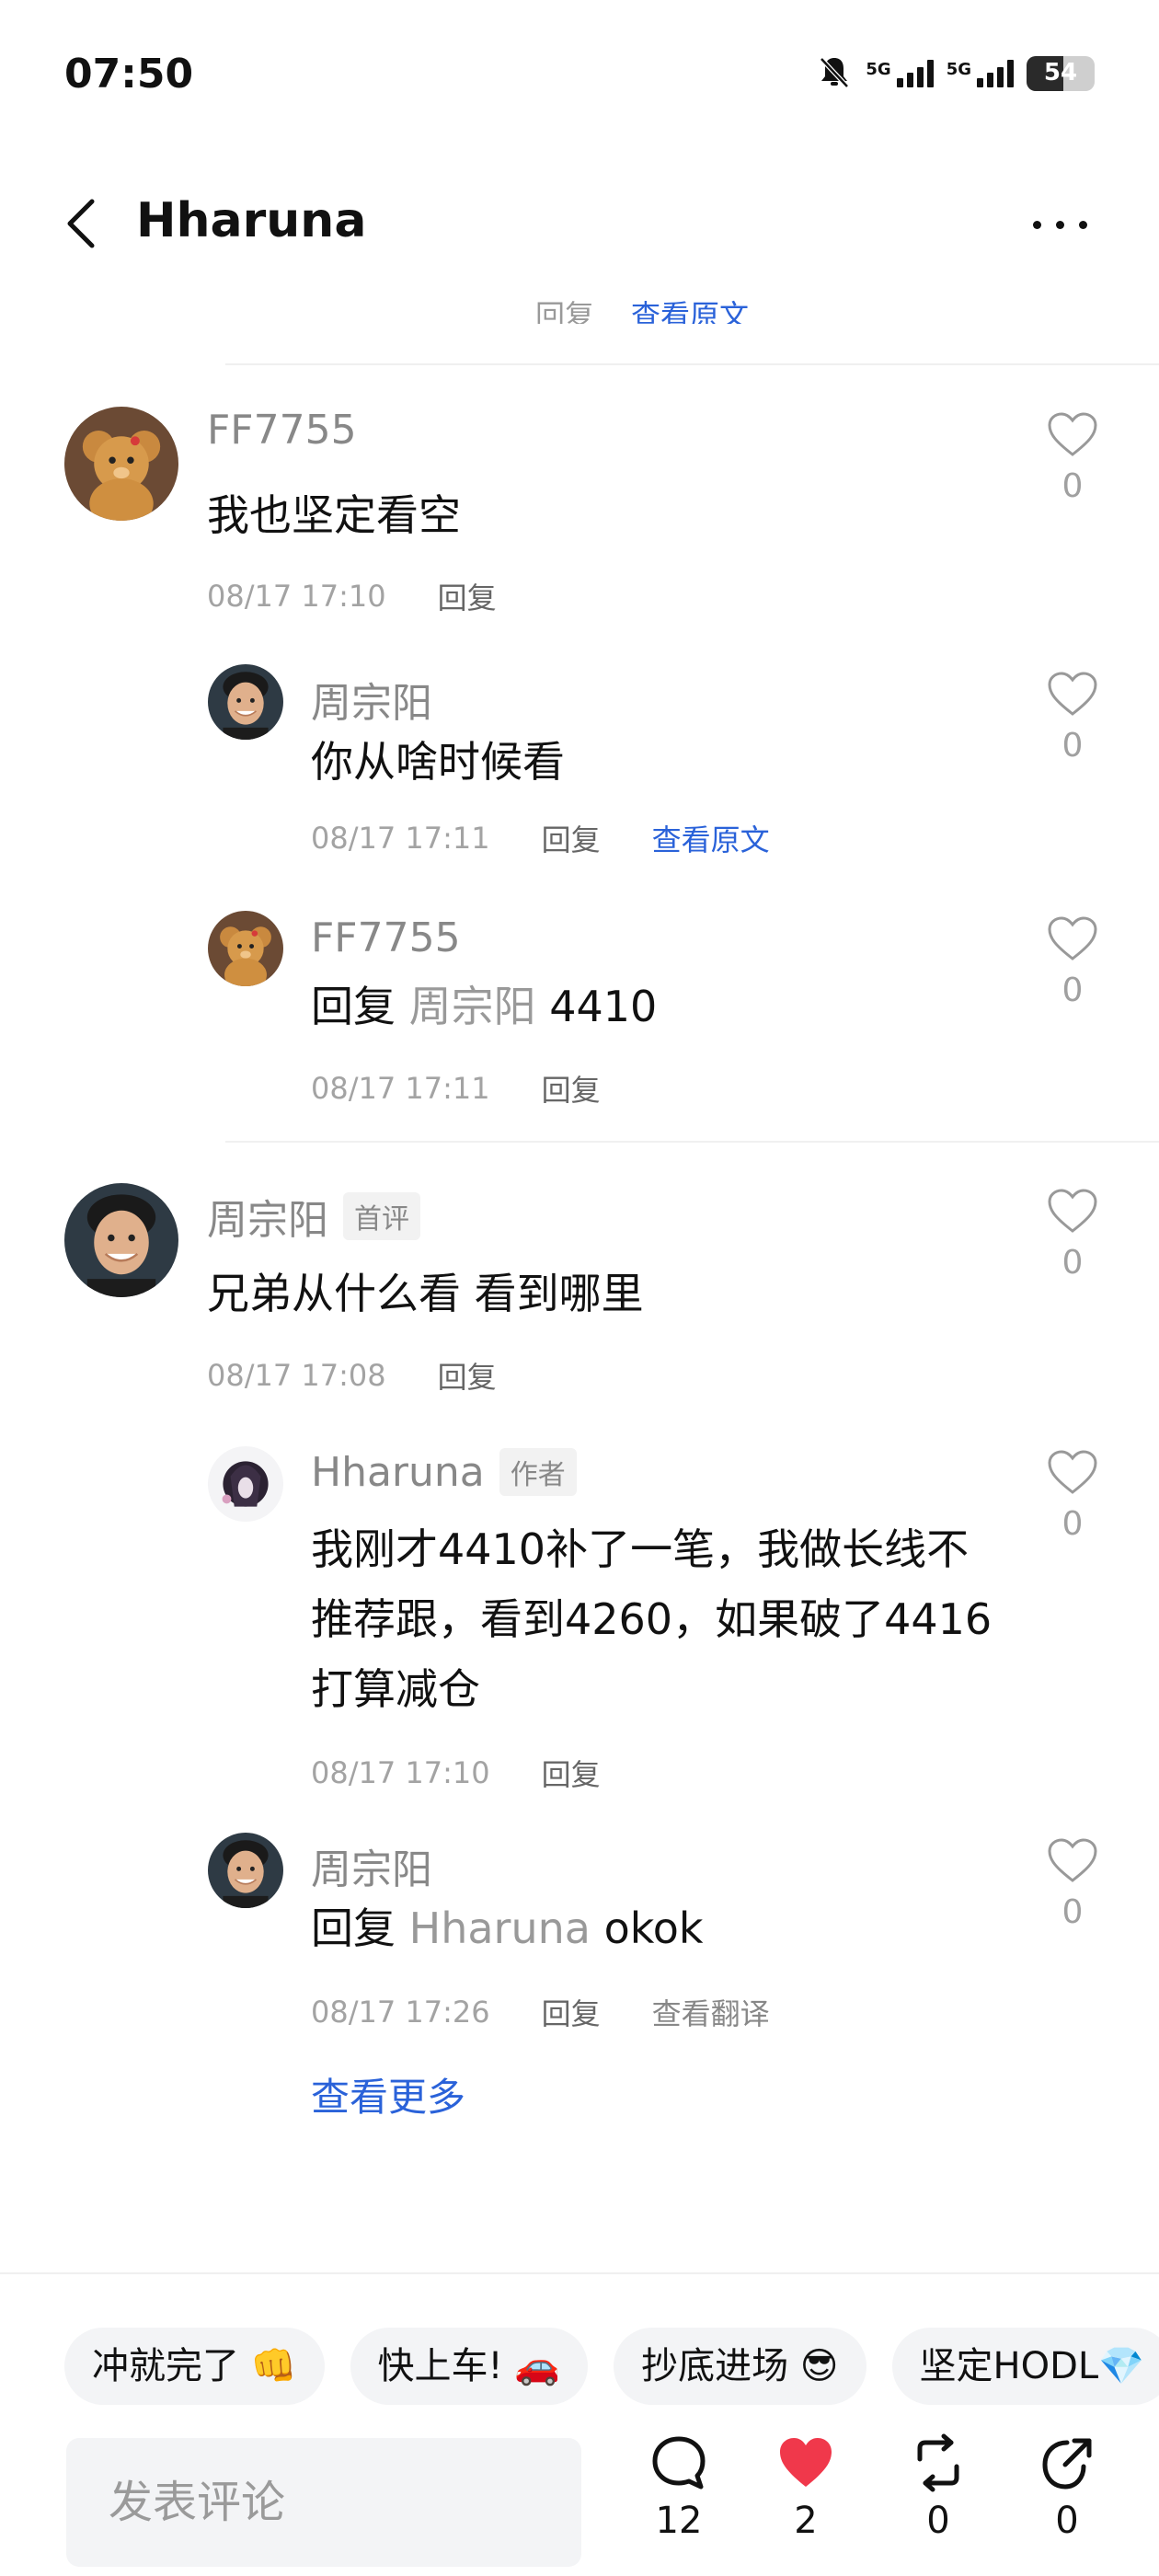 The width and height of the screenshot is (1159, 2576). Describe the element at coordinates (679, 2463) in the screenshot. I see `comment-icon` at that location.